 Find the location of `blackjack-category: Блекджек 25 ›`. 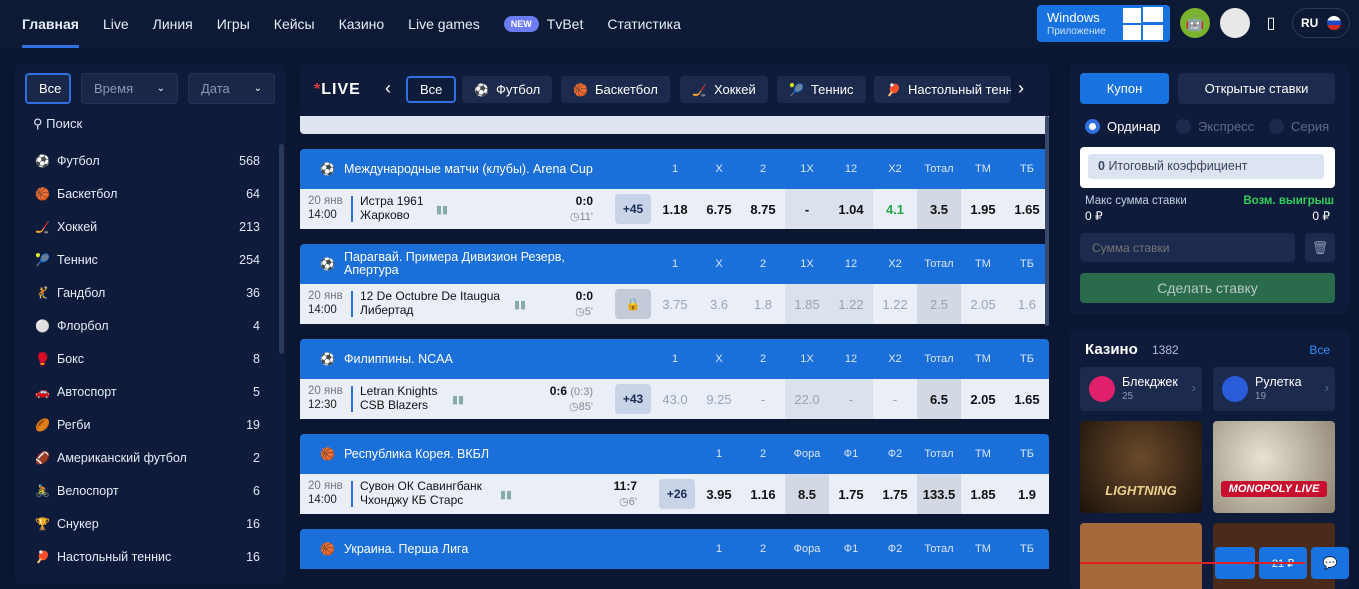

blackjack-category: Блекджек 25 › is located at coordinates (1141, 389).